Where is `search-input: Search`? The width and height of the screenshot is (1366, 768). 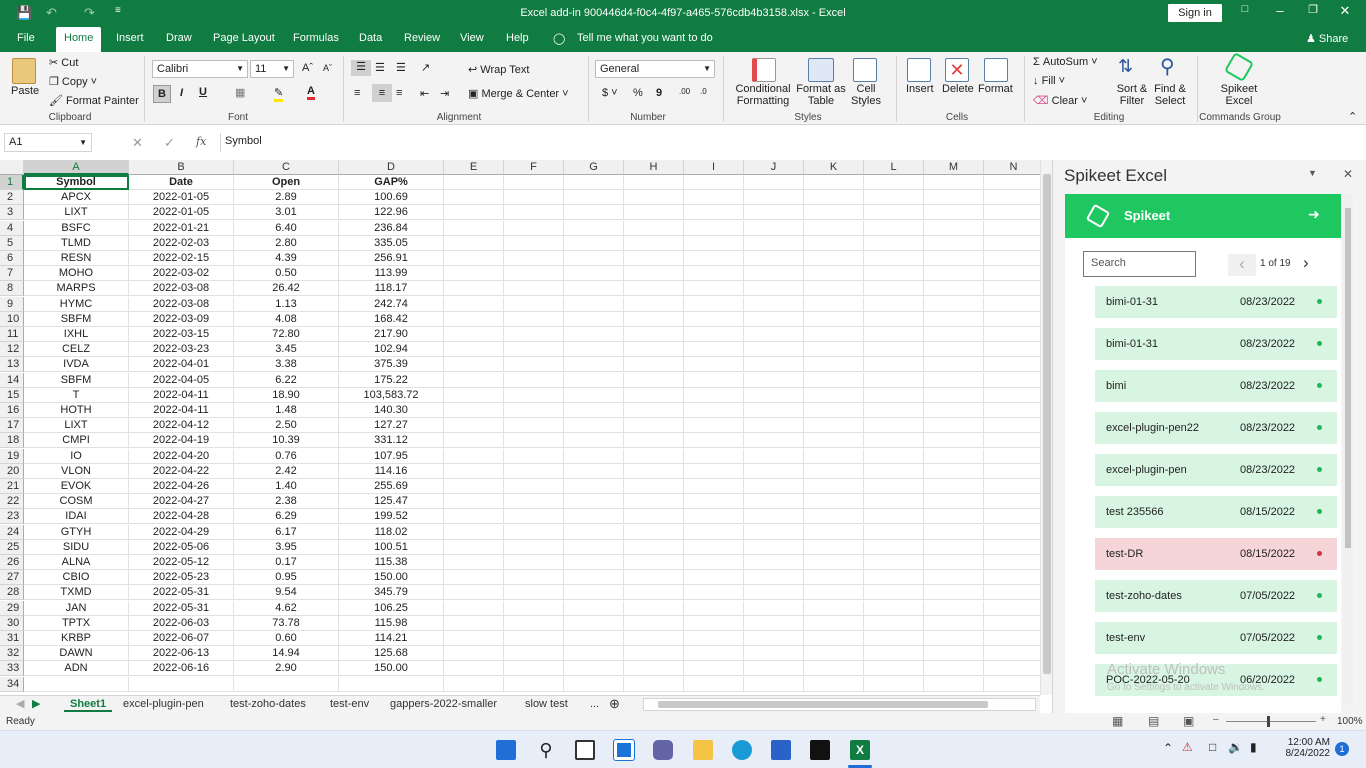
search-input: Search is located at coordinates (1139, 264).